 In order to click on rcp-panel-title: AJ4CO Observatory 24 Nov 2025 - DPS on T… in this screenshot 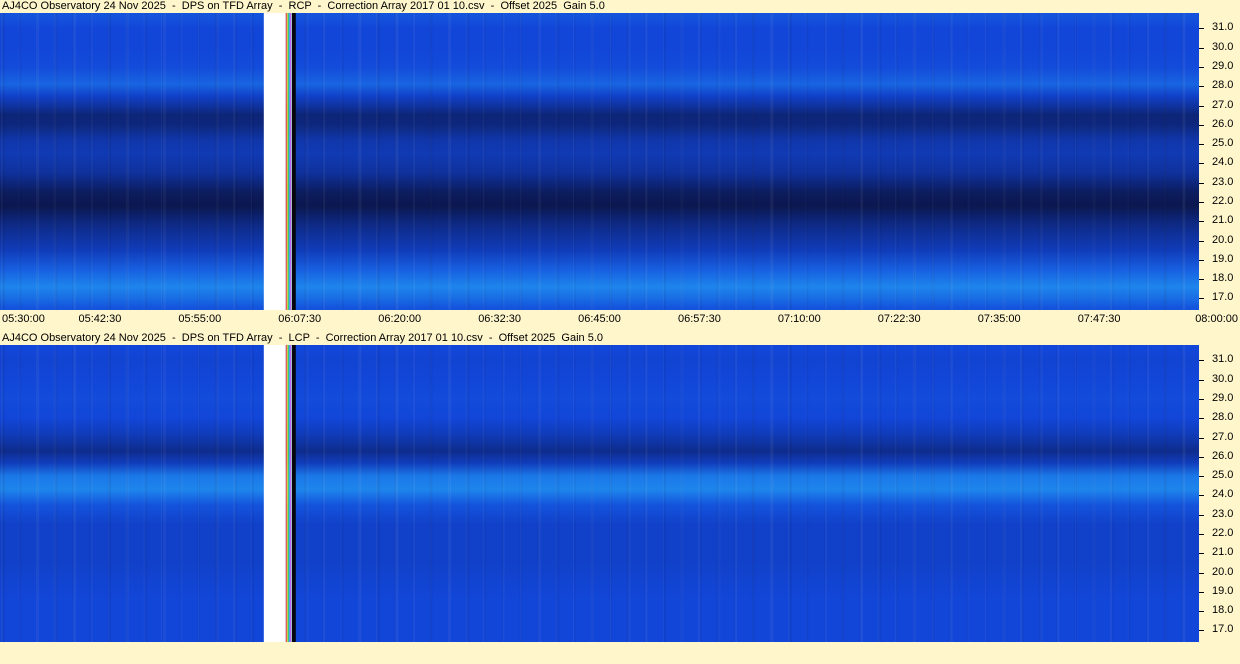, I will do `click(303, 6)`.